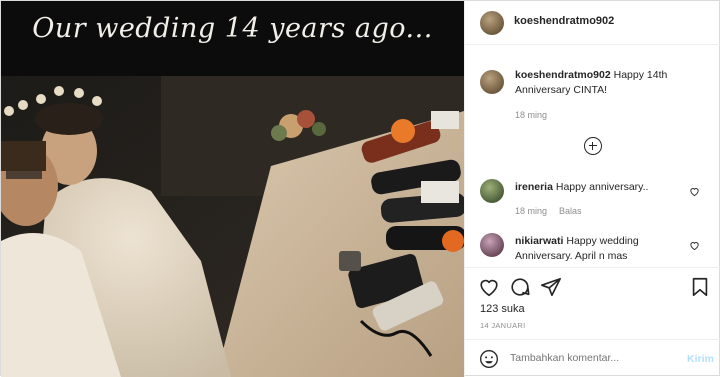 This screenshot has width=720, height=377. I want to click on comment-time: 18 ming, so click(531, 211).